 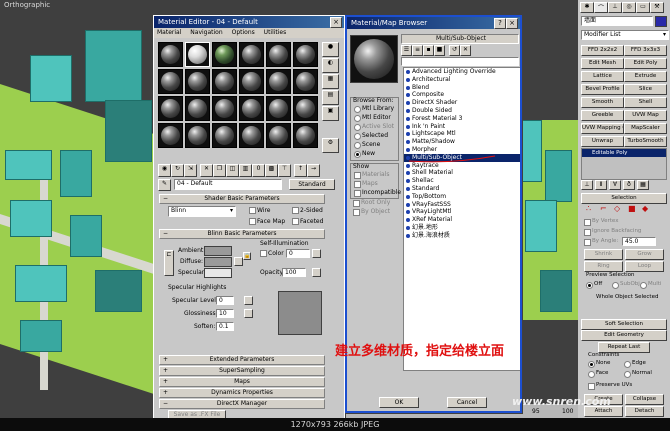 I want to click on list-item: Shell Material, so click(x=462, y=173).